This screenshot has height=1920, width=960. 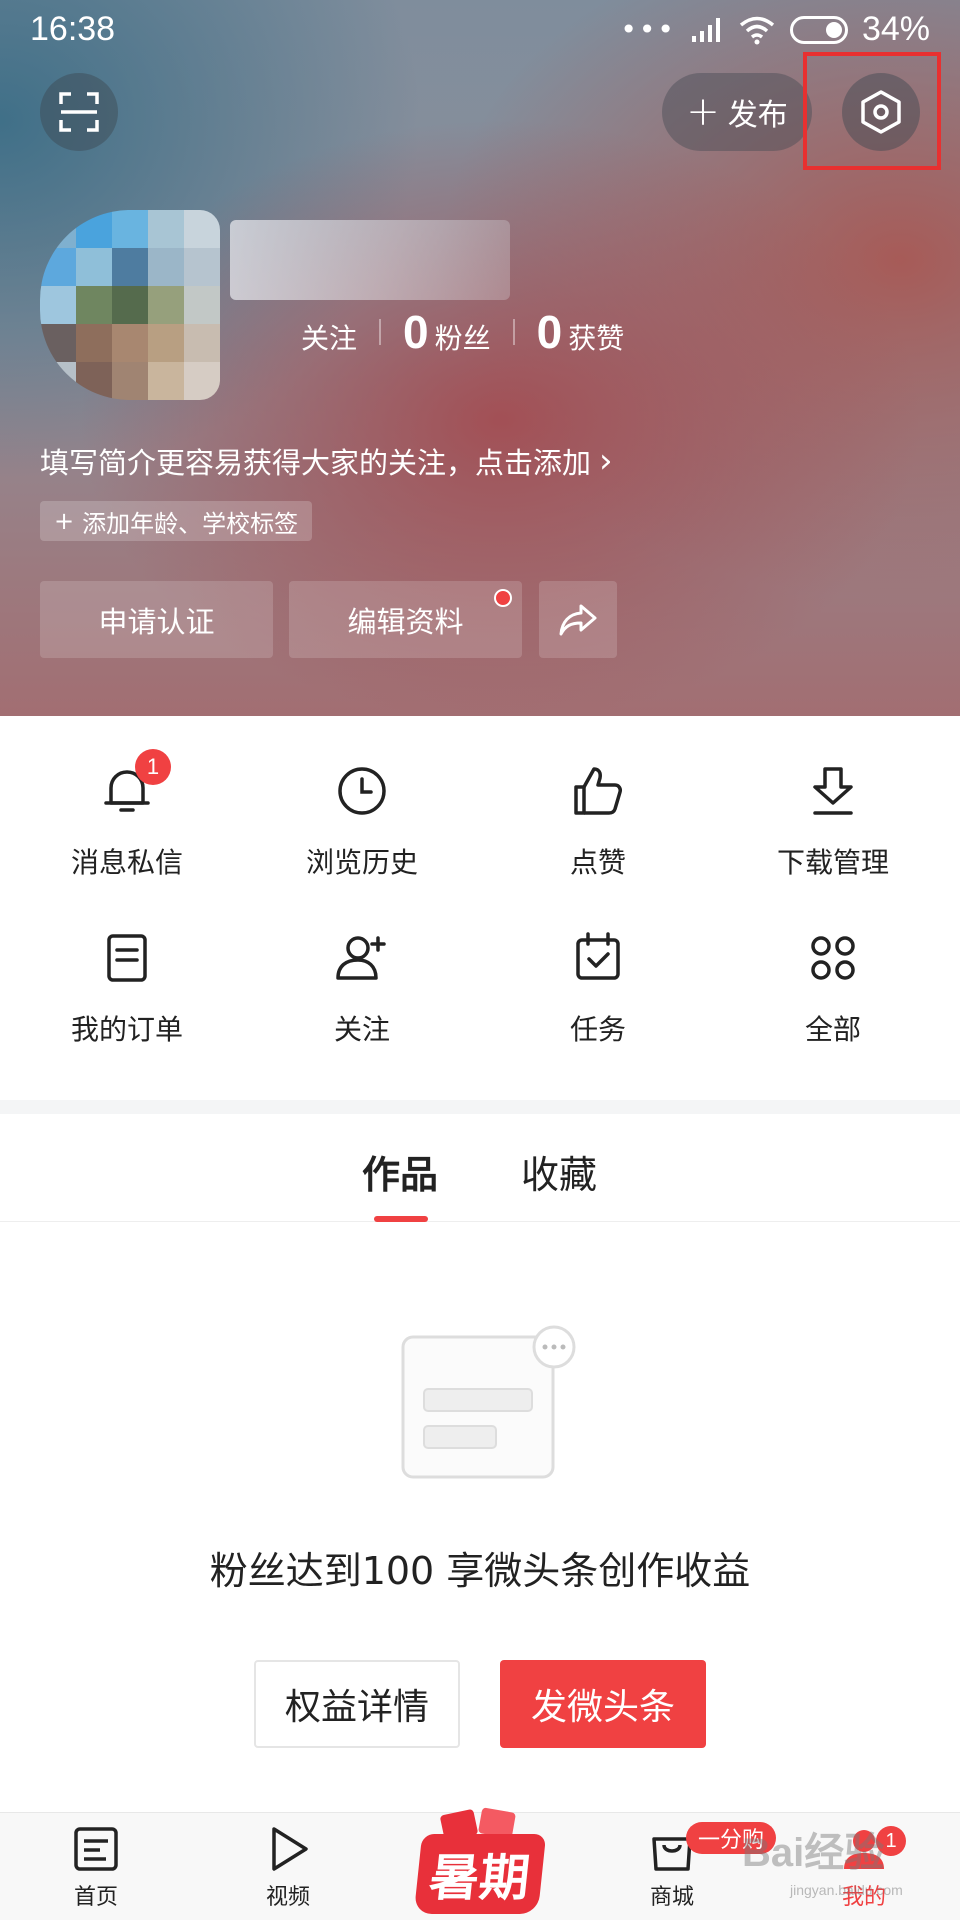 I want to click on message-count-badge: 1, so click(x=153, y=767).